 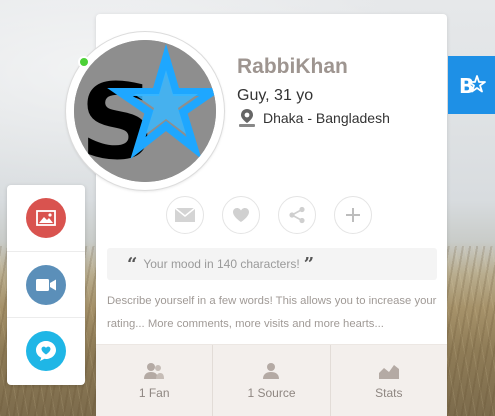 I want to click on mood-circle, so click(x=46, y=350).